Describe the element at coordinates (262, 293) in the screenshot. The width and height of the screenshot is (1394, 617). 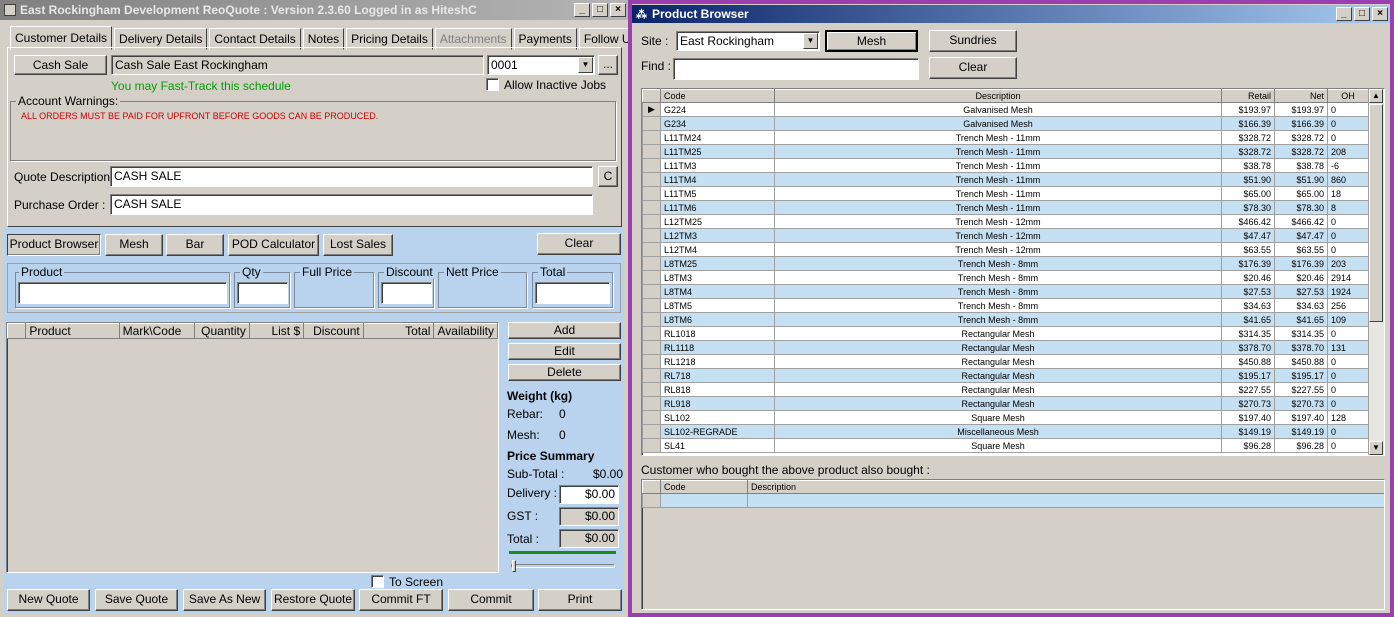
I see `qty-input` at that location.